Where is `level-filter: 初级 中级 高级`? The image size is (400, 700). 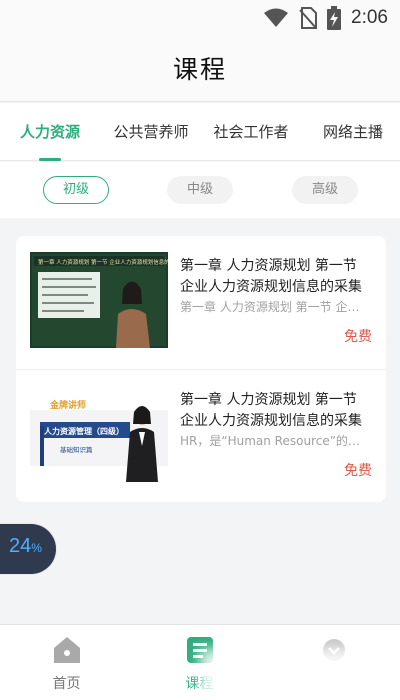 level-filter: 初级 中级 高级 is located at coordinates (200, 190).